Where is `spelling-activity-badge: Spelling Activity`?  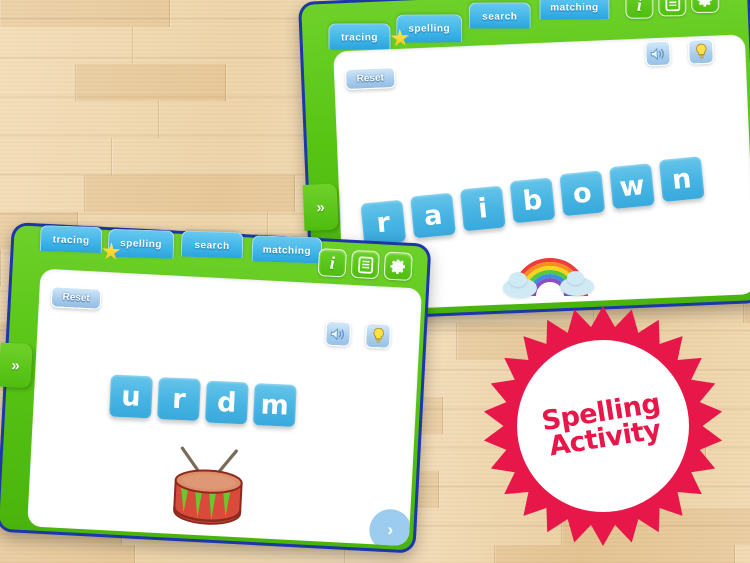
spelling-activity-badge: Spelling Activity is located at coordinates (603, 426).